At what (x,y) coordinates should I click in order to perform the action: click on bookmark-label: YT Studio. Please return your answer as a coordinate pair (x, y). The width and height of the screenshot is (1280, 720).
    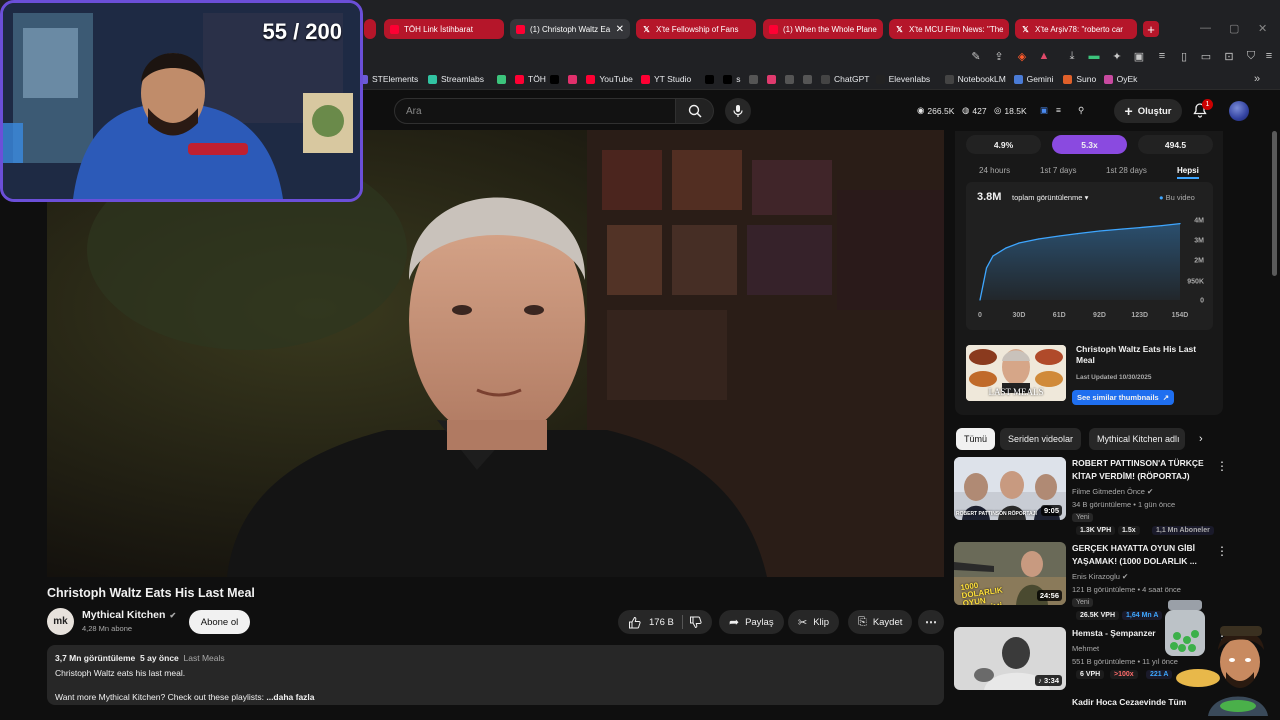
    Looking at the image, I should click on (673, 79).